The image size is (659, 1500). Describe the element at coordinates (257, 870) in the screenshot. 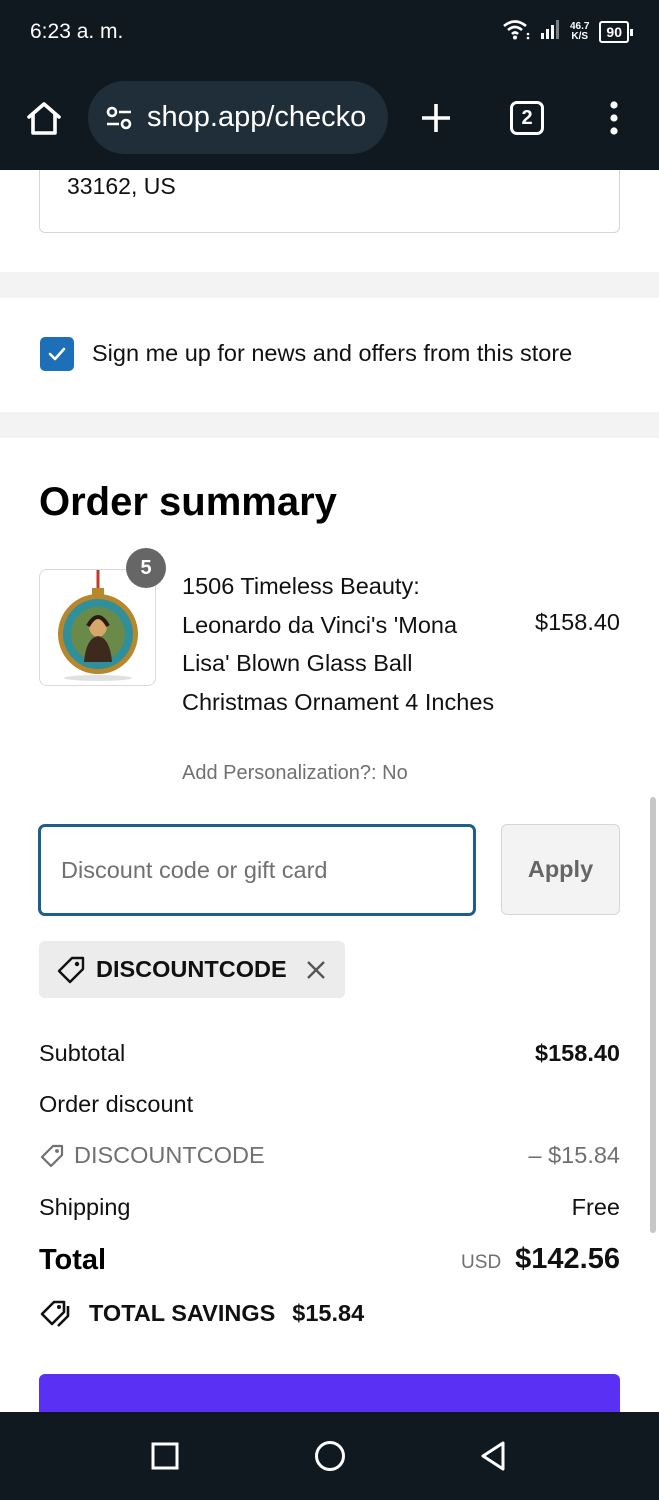

I see `discount-code-input` at that location.